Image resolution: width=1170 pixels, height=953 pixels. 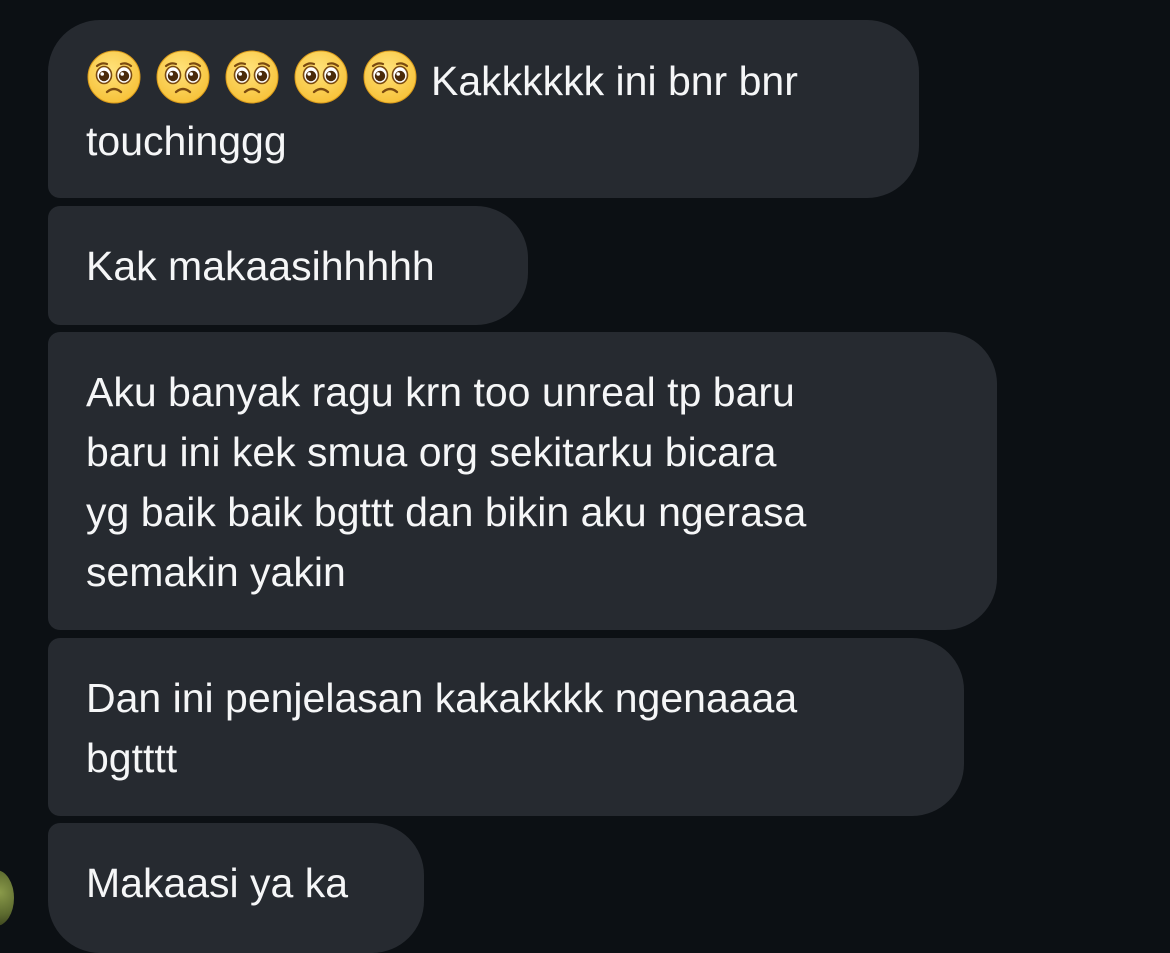 What do you see at coordinates (216, 572) in the screenshot?
I see `message-text: semakin yakin` at bounding box center [216, 572].